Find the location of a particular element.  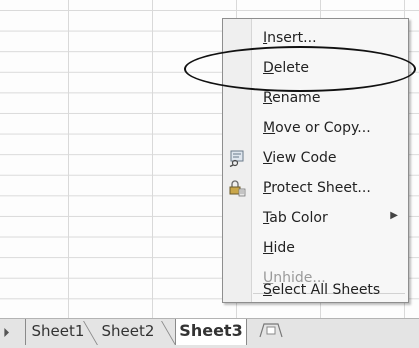

tab-label: Sheet2 is located at coordinates (128, 331).